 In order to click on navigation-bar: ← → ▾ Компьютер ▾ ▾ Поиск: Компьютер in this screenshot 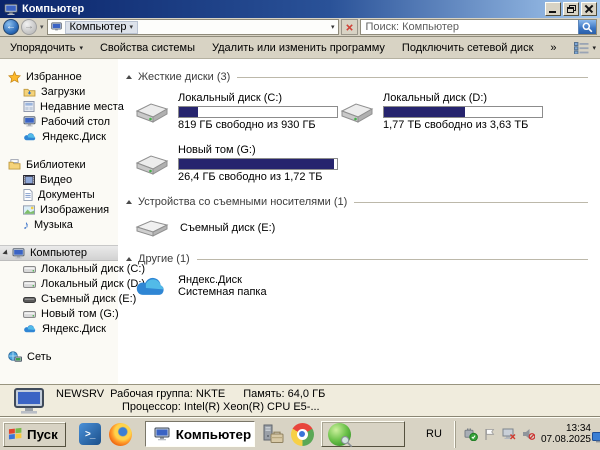, I will do `click(300, 27)`.